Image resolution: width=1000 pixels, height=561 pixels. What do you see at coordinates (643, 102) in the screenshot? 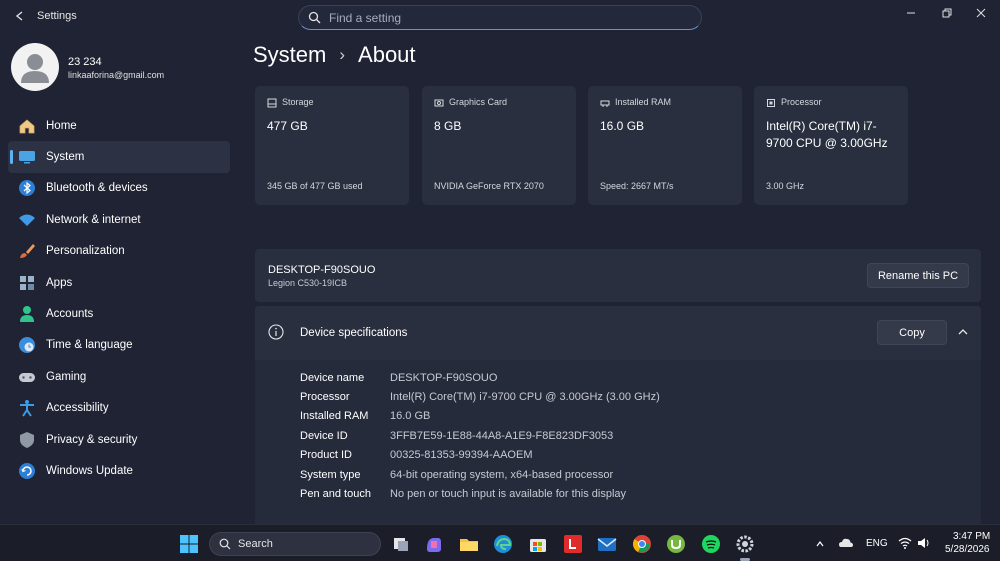
I see `card-label: Installed RAM` at bounding box center [643, 102].